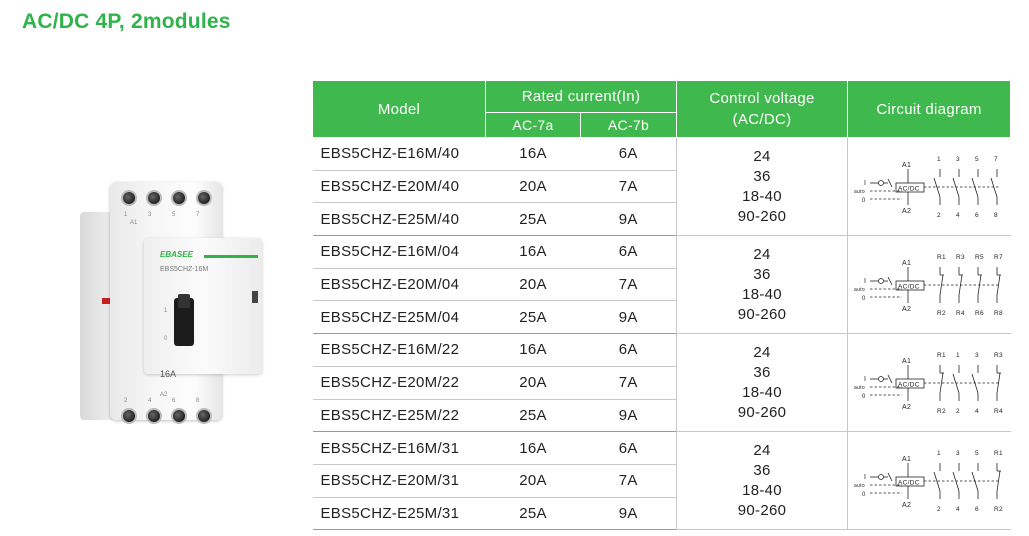 Image resolution: width=1029 pixels, height=536 pixels. What do you see at coordinates (174, 215) in the screenshot?
I see `terminal-label-5: 5` at bounding box center [174, 215].